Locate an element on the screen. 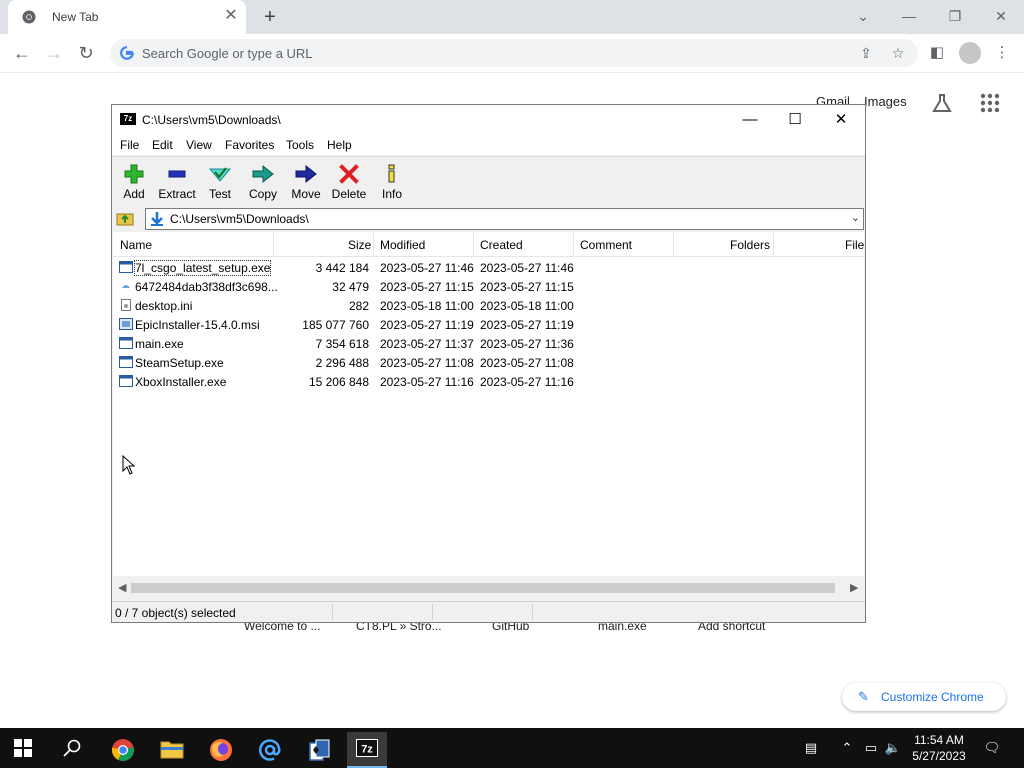  menu-edit: Edit is located at coordinates (162, 145).